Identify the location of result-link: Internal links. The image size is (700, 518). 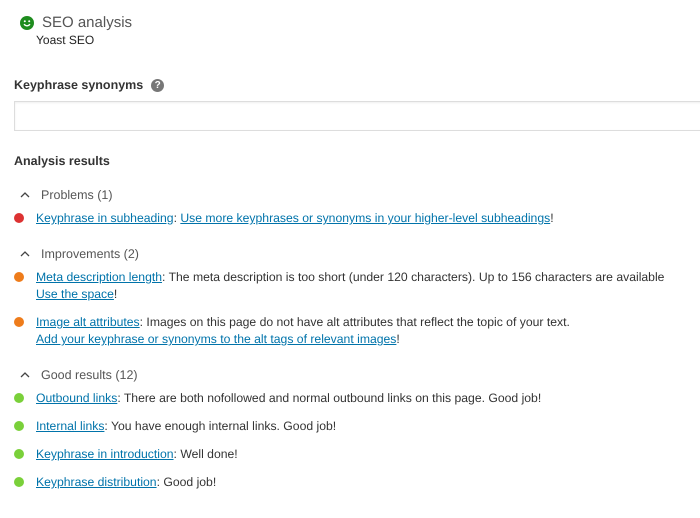
(70, 426).